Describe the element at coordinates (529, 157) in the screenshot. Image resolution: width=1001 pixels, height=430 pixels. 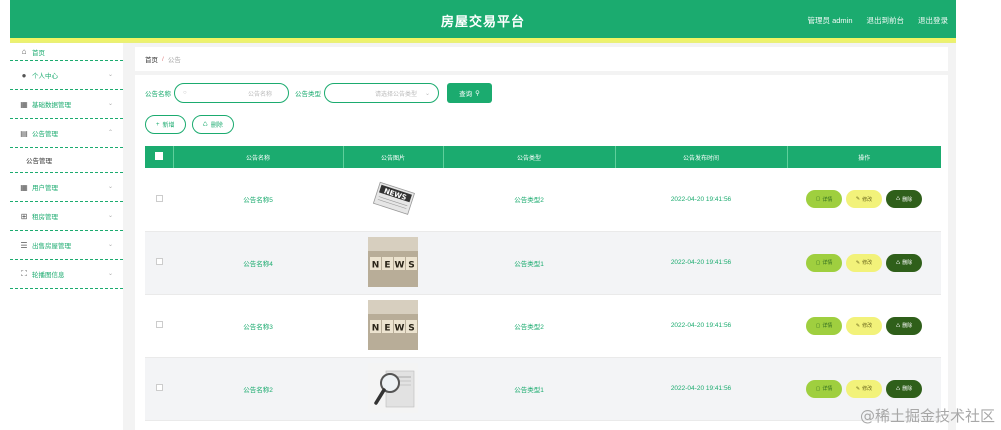
I see `column-header: 公告类型` at that location.